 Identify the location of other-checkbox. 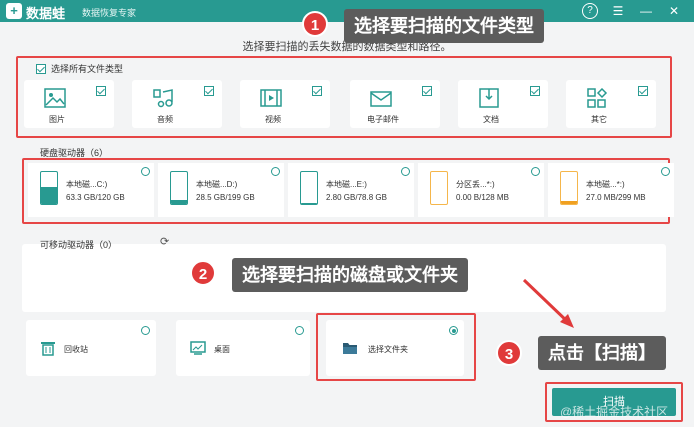
(643, 91).